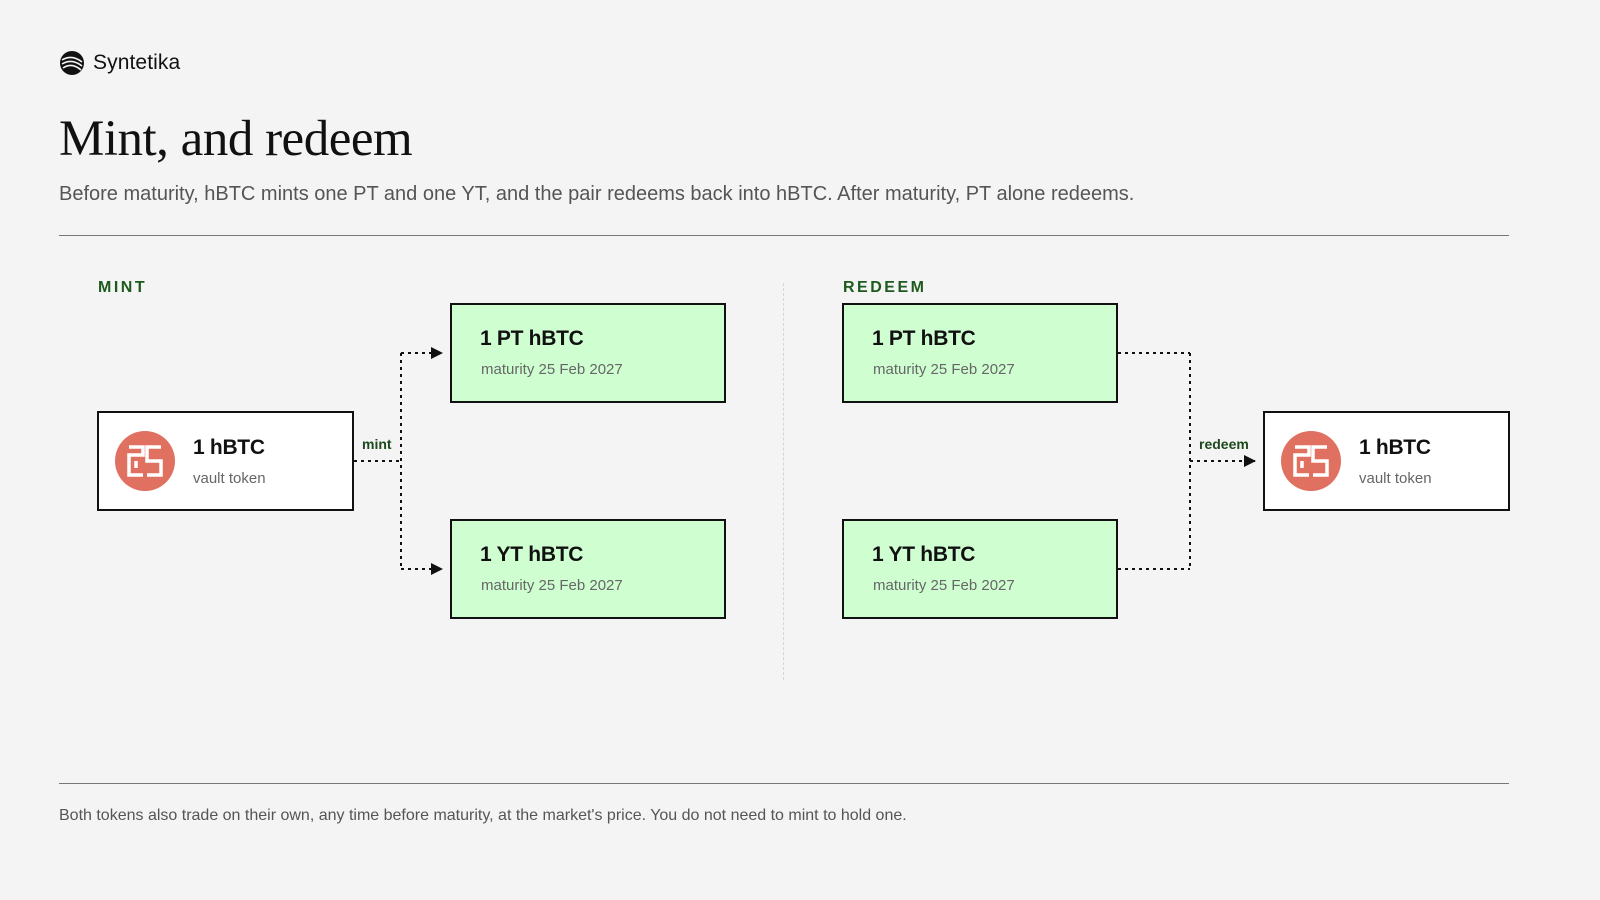 The height and width of the screenshot is (900, 1600). Describe the element at coordinates (123, 287) in the screenshot. I see `mint-section-label: MINT` at that location.